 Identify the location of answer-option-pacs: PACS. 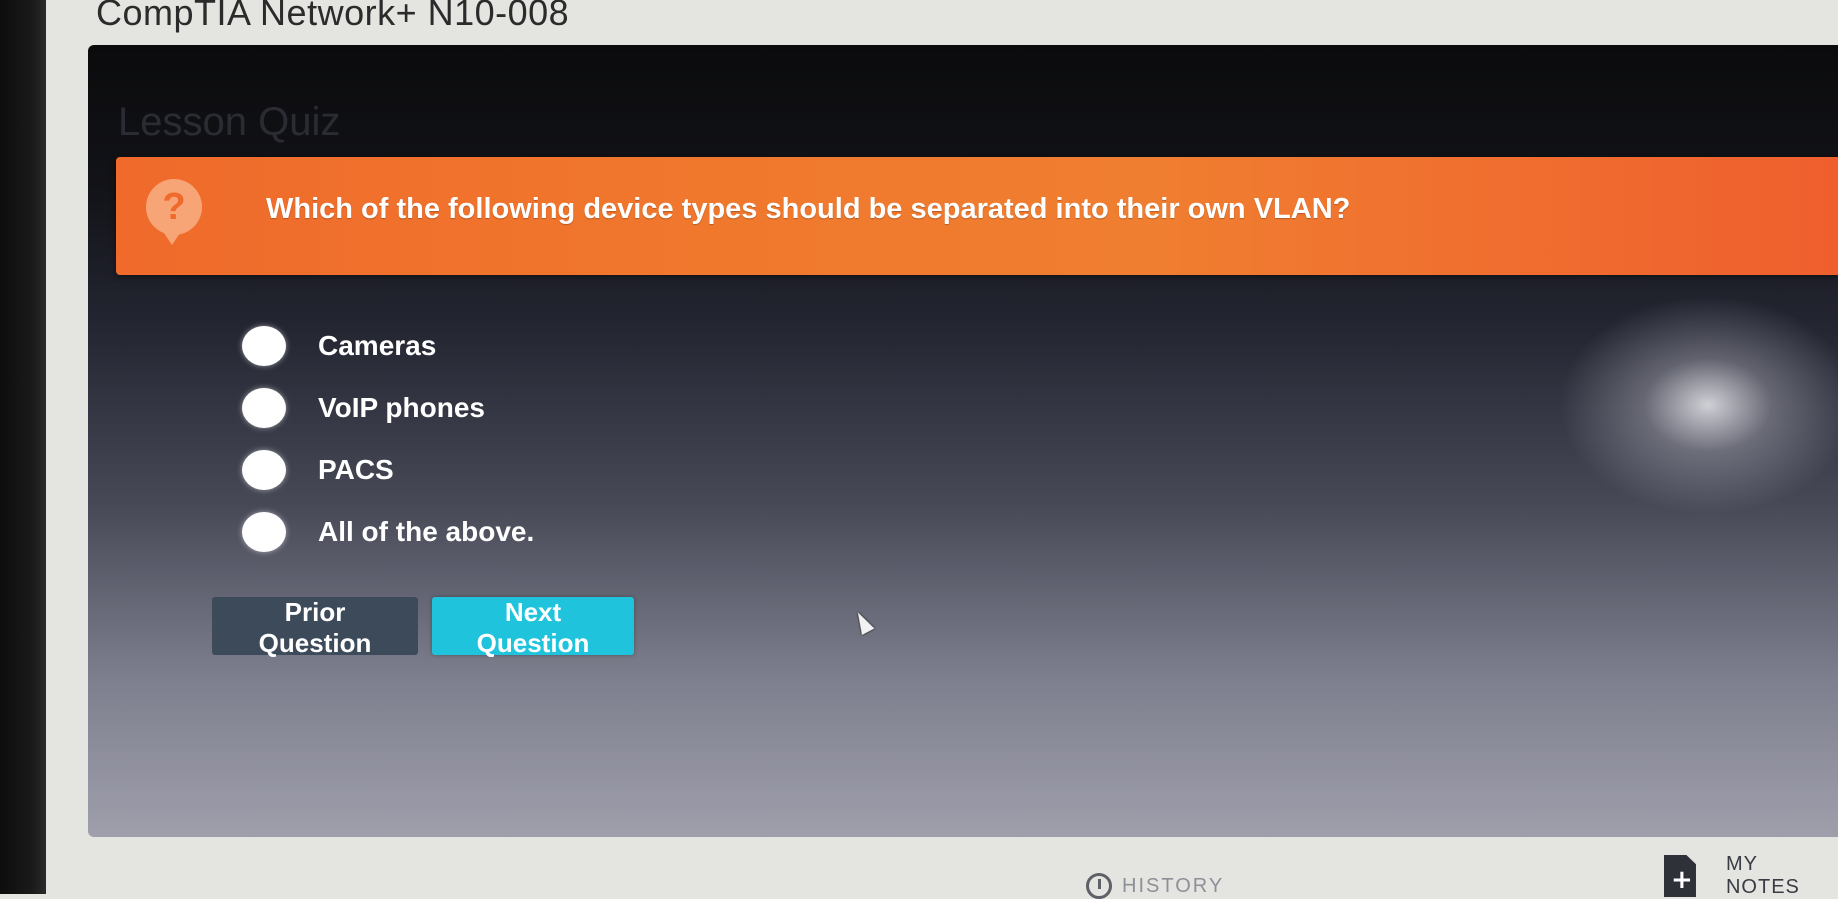
(388, 470).